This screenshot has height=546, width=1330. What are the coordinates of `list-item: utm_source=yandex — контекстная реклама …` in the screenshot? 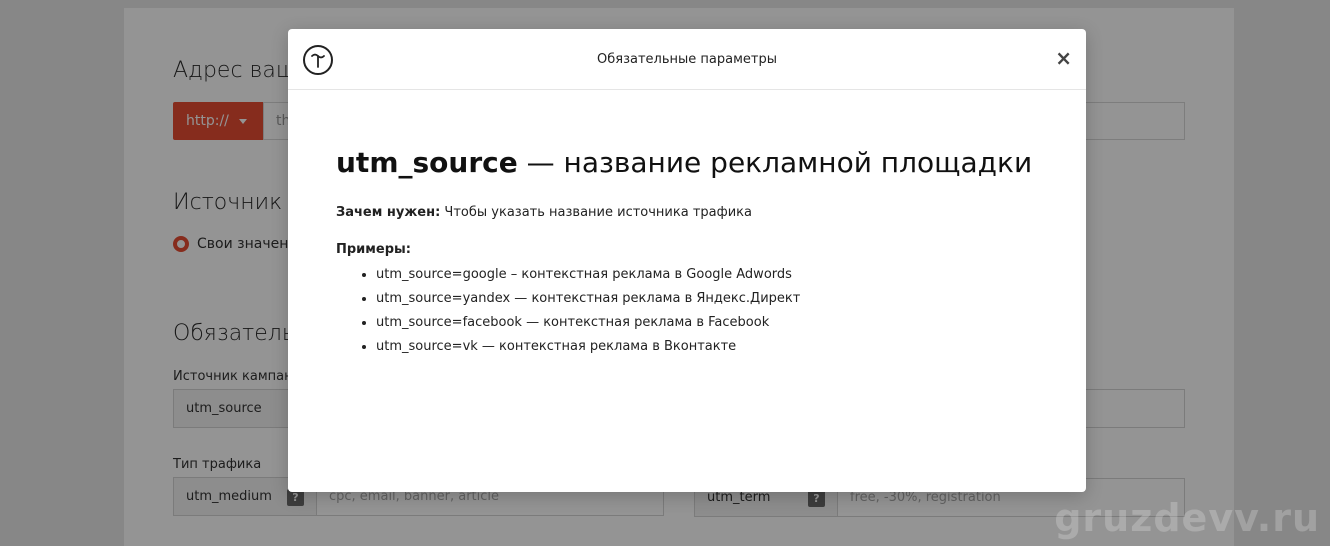 It's located at (707, 299).